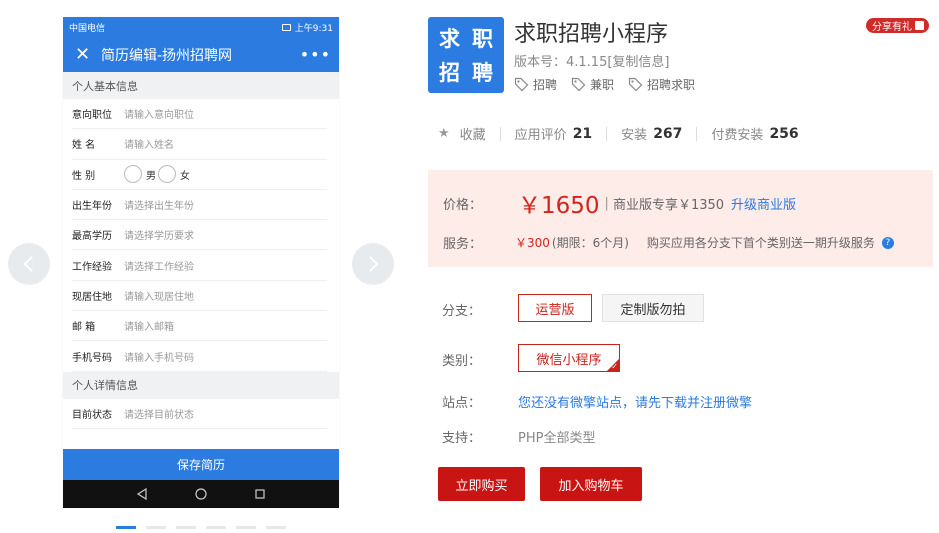  What do you see at coordinates (84, 328) in the screenshot?
I see `form-row-label: 邮 箱` at bounding box center [84, 328].